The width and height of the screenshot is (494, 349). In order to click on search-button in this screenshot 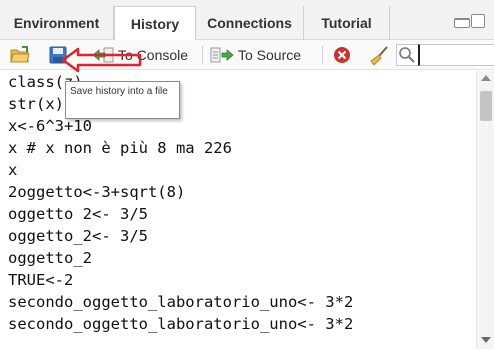, I will do `click(407, 55)`.